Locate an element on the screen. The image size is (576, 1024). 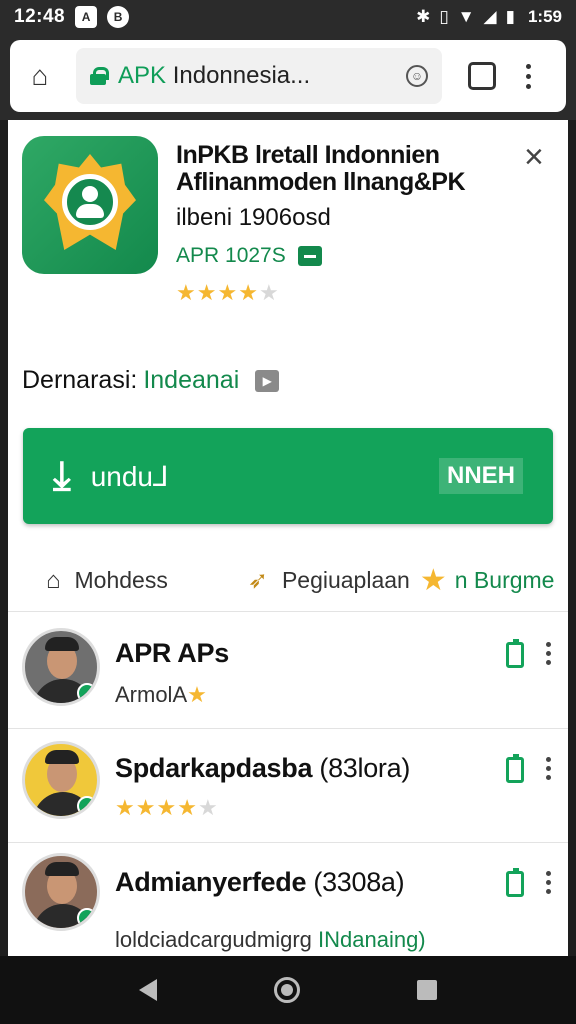
tab-pegiuaplaan: ➶ Pegiuaplaan is located at coordinates (329, 580).